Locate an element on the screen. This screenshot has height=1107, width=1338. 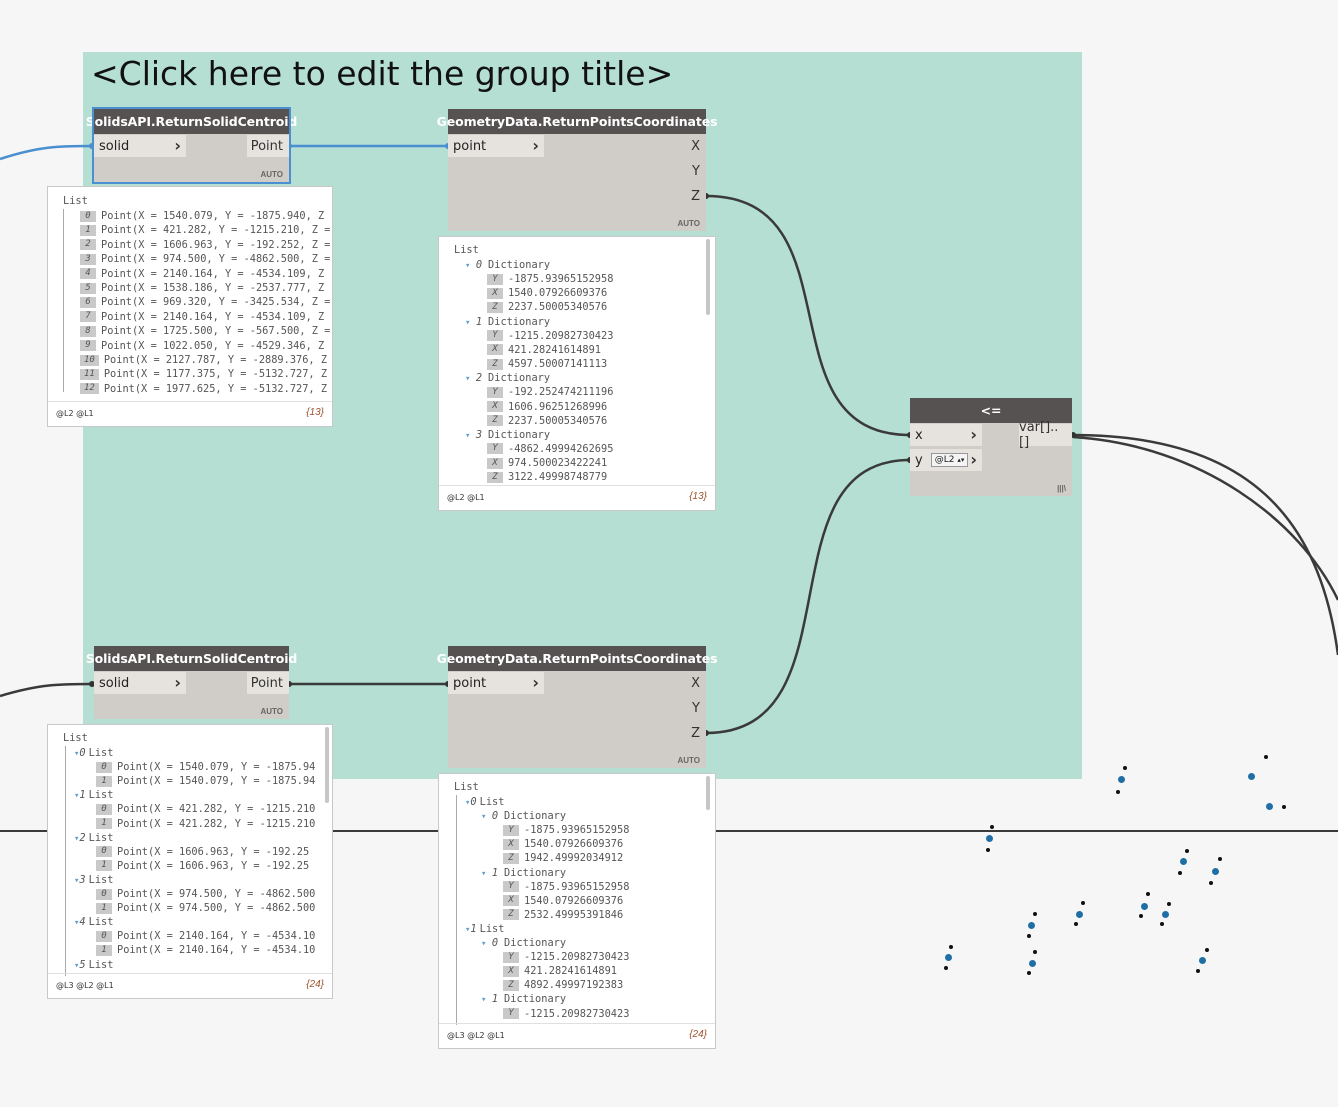
node-less-equal: <= x › y @L2 ▴▾ › var[]..[] |||\ is located at coordinates (991, 447).